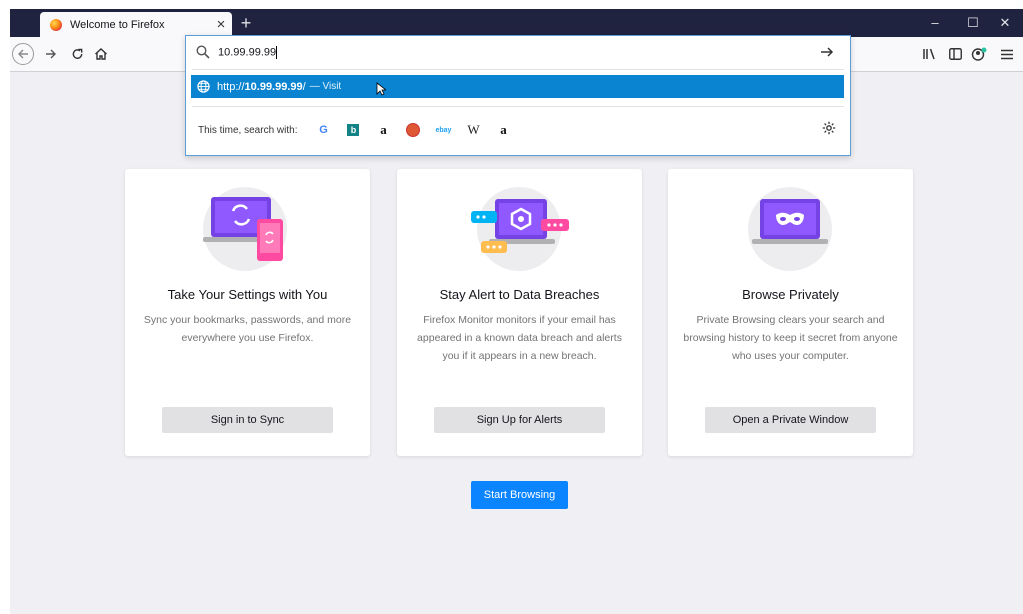 The height and width of the screenshot is (614, 1023). I want to click on suggestion-url: http://10.99.99.99/, so click(261, 86).